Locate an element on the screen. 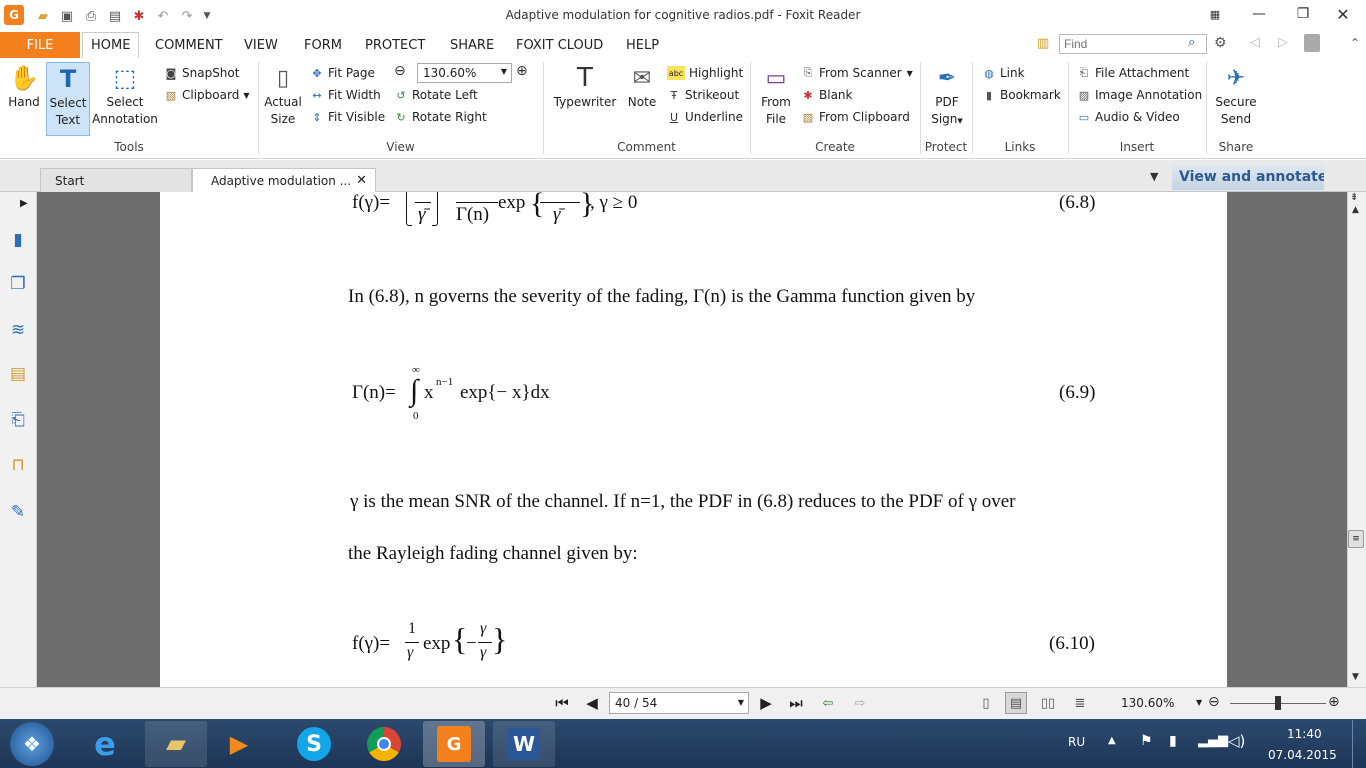  tab-view: VIEW is located at coordinates (261, 45).